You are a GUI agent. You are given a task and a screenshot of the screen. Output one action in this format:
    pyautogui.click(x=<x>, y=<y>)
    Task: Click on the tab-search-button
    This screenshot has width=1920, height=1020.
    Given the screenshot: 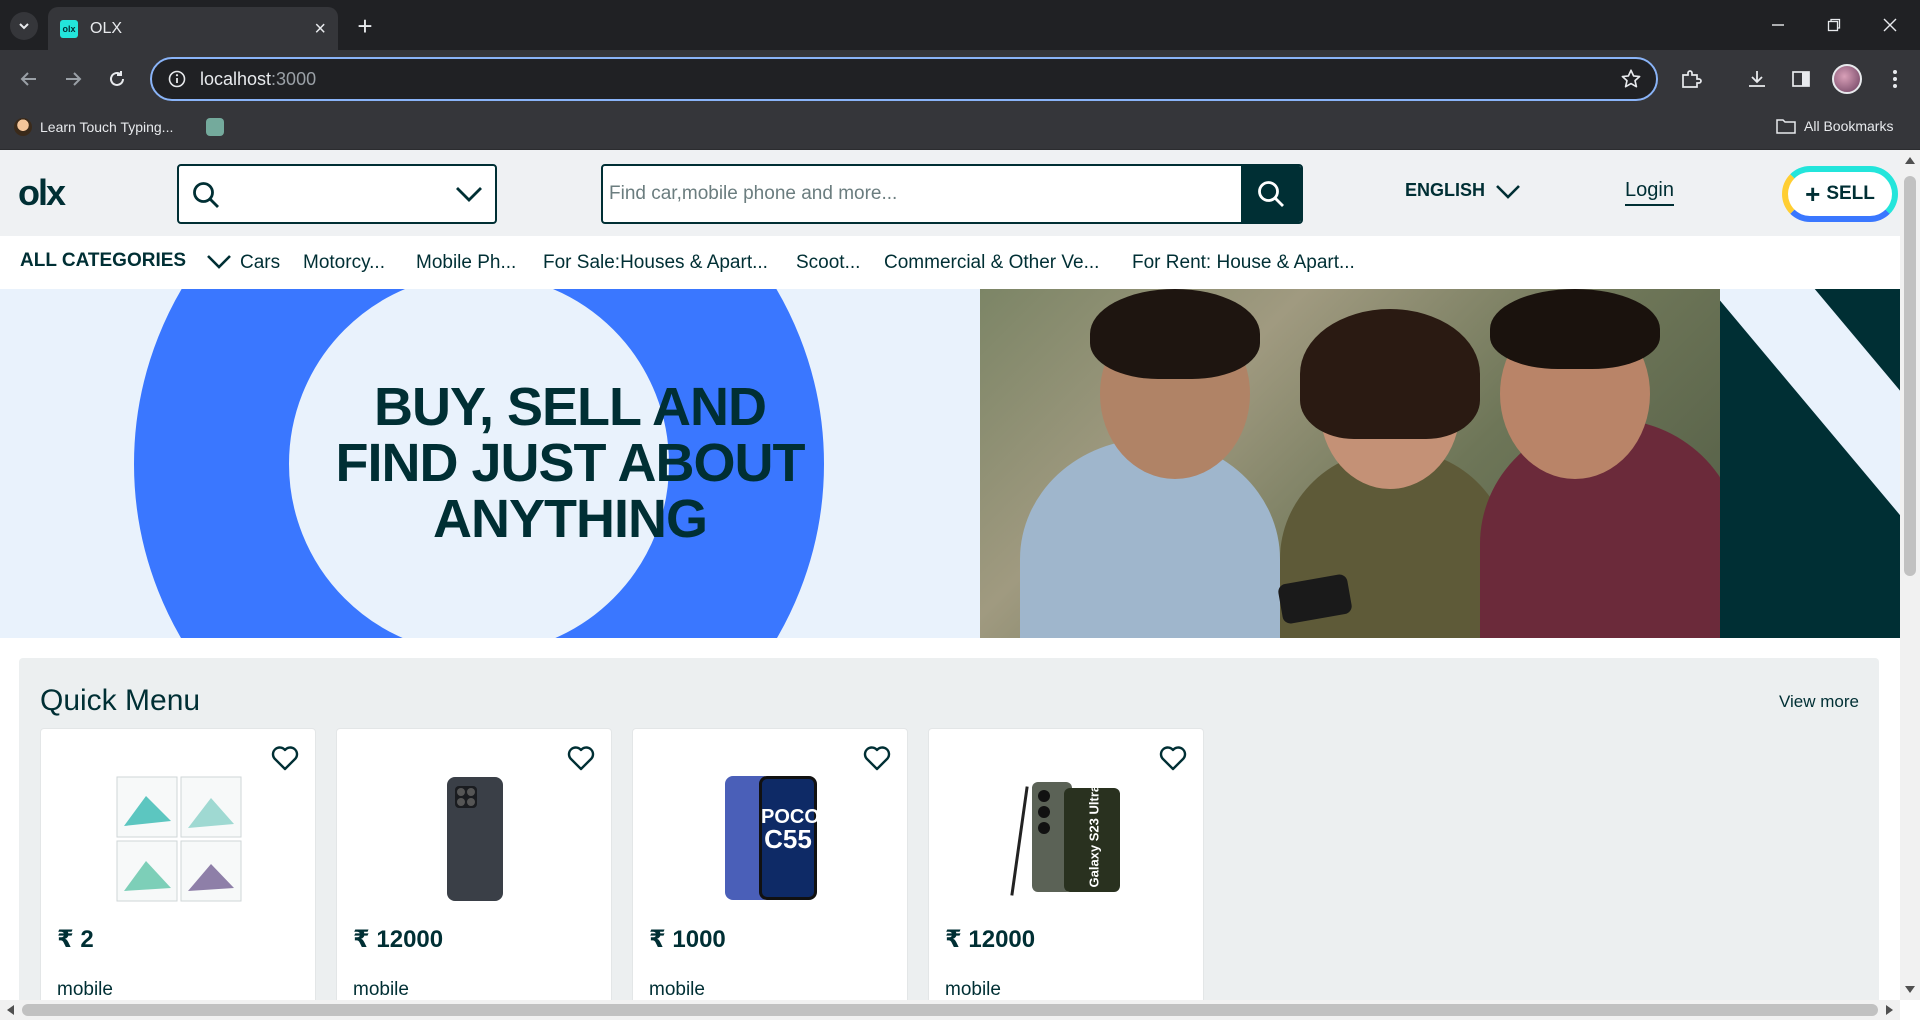 What is the action you would take?
    pyautogui.click(x=24, y=26)
    